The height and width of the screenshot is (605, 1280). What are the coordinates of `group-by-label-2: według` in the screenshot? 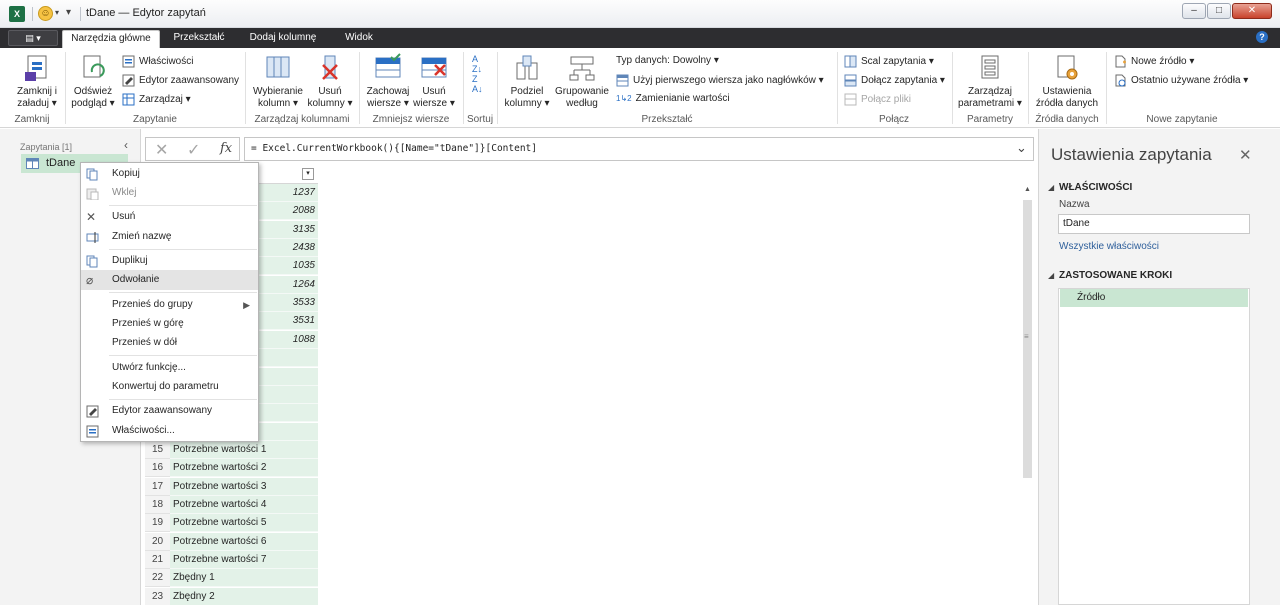 It's located at (582, 103).